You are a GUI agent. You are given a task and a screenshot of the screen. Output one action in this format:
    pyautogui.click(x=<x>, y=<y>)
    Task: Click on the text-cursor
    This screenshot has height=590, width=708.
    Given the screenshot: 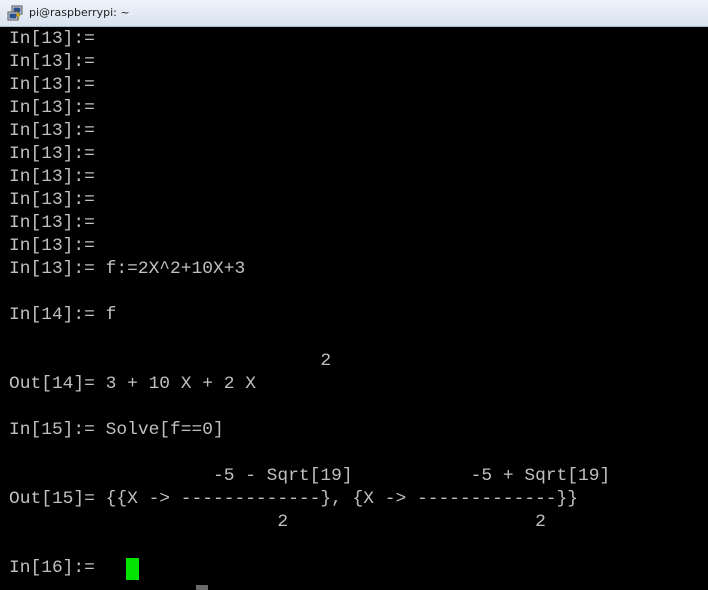 What is the action you would take?
    pyautogui.click(x=132, y=569)
    